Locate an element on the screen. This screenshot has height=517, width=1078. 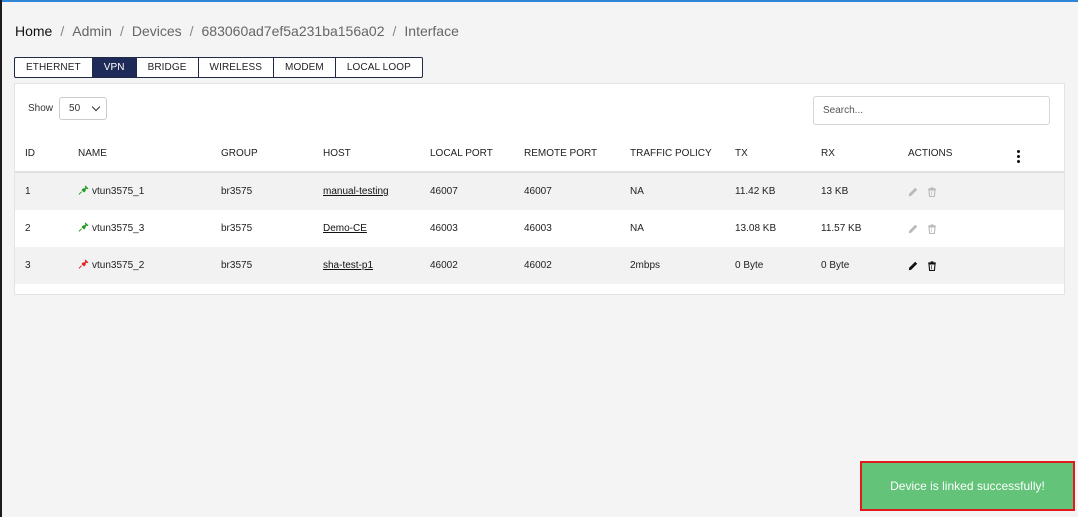
cell-id: 3 is located at coordinates (41, 265).